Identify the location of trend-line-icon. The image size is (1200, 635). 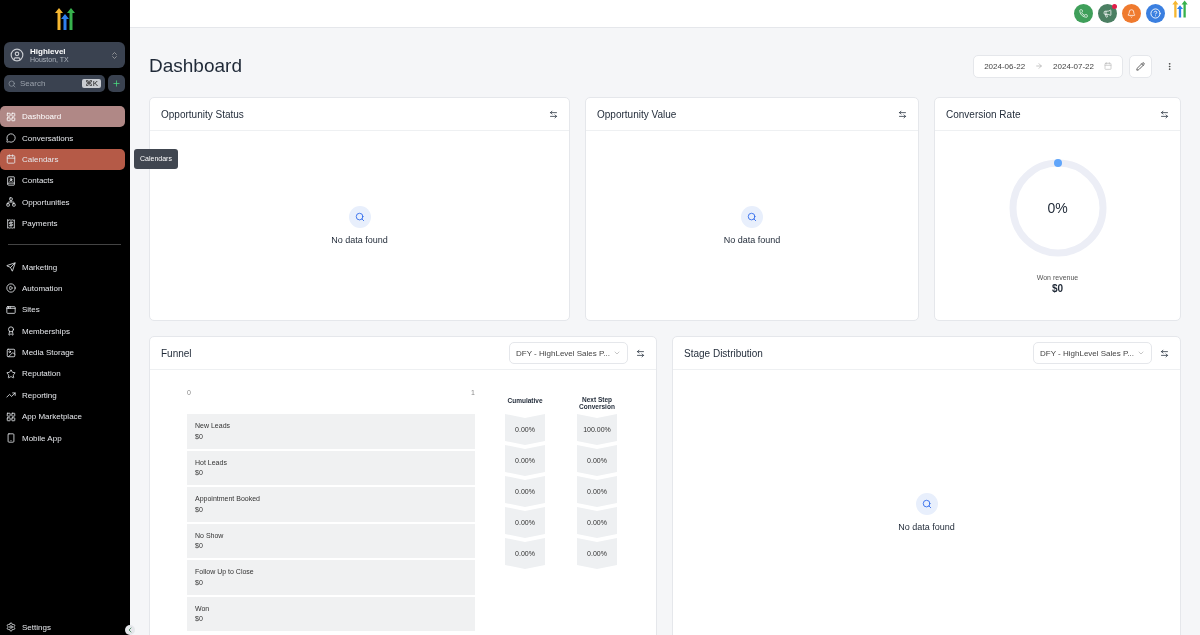
(11, 395).